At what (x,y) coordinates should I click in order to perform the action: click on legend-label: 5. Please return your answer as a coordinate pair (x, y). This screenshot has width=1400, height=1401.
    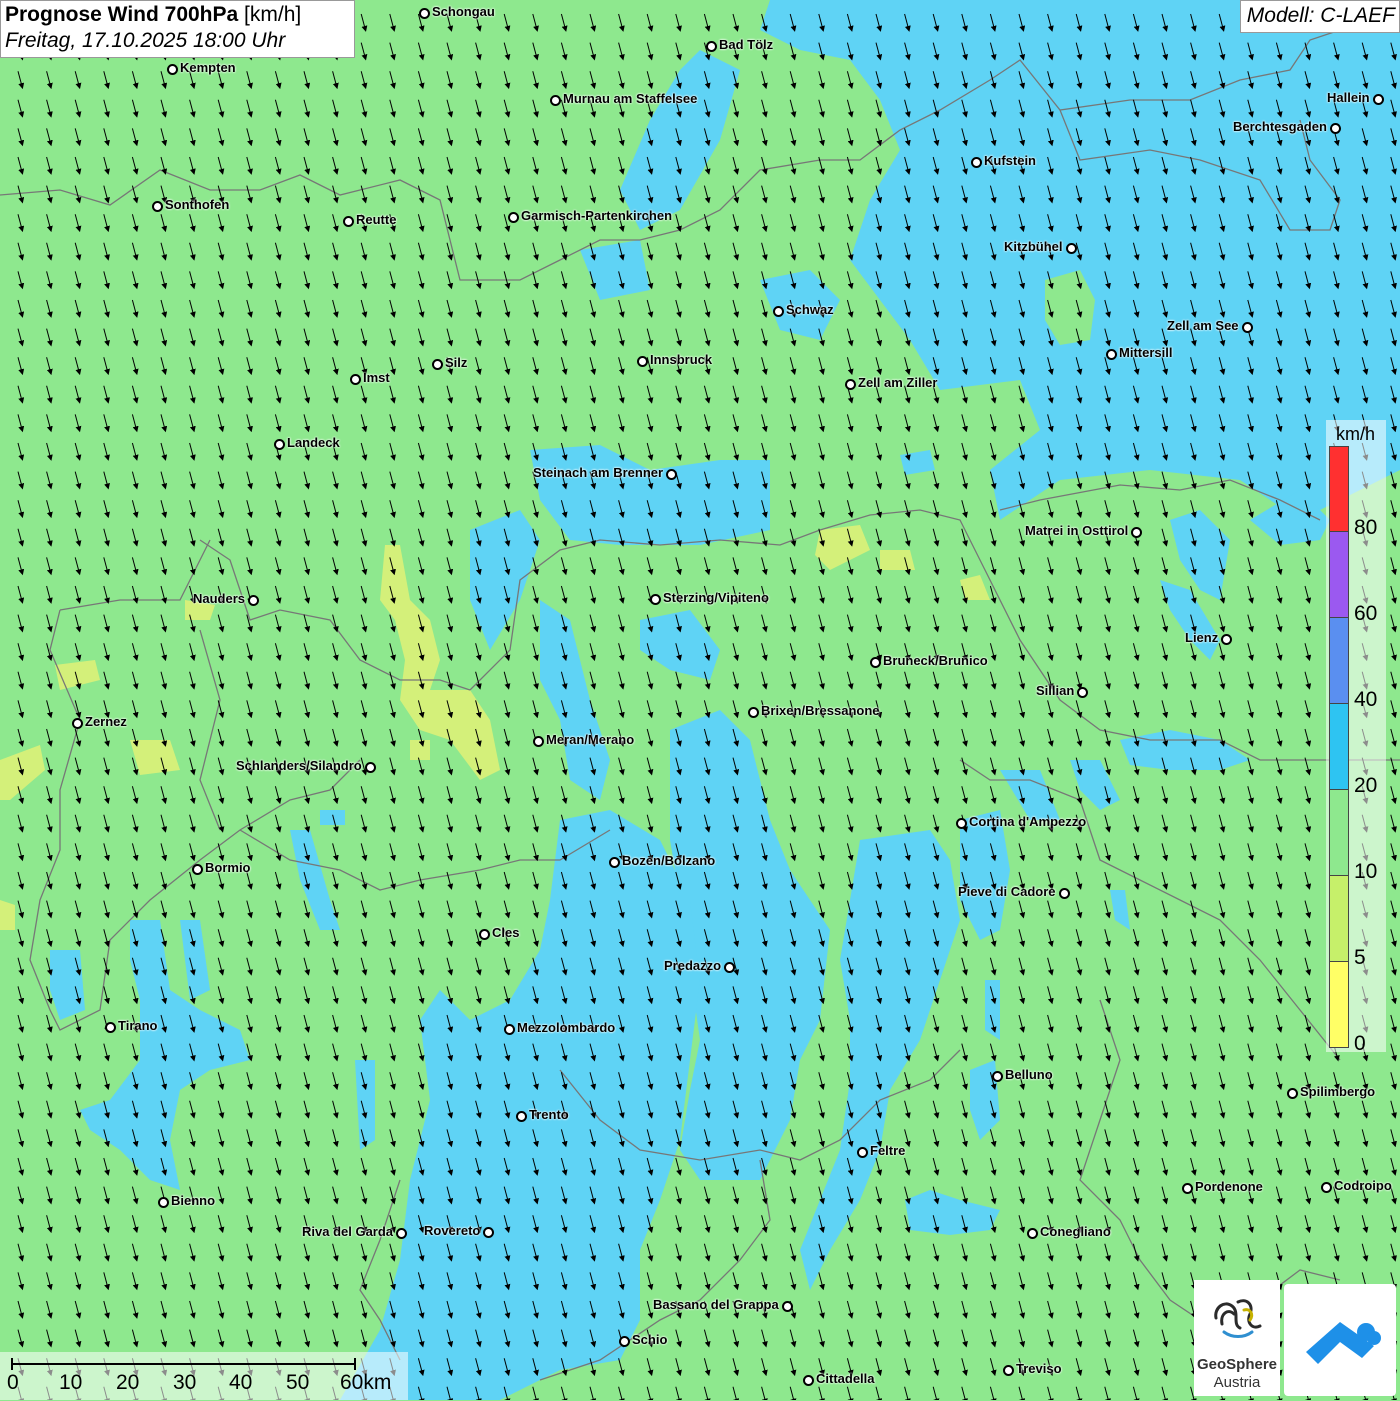
    Looking at the image, I should click on (1360, 957).